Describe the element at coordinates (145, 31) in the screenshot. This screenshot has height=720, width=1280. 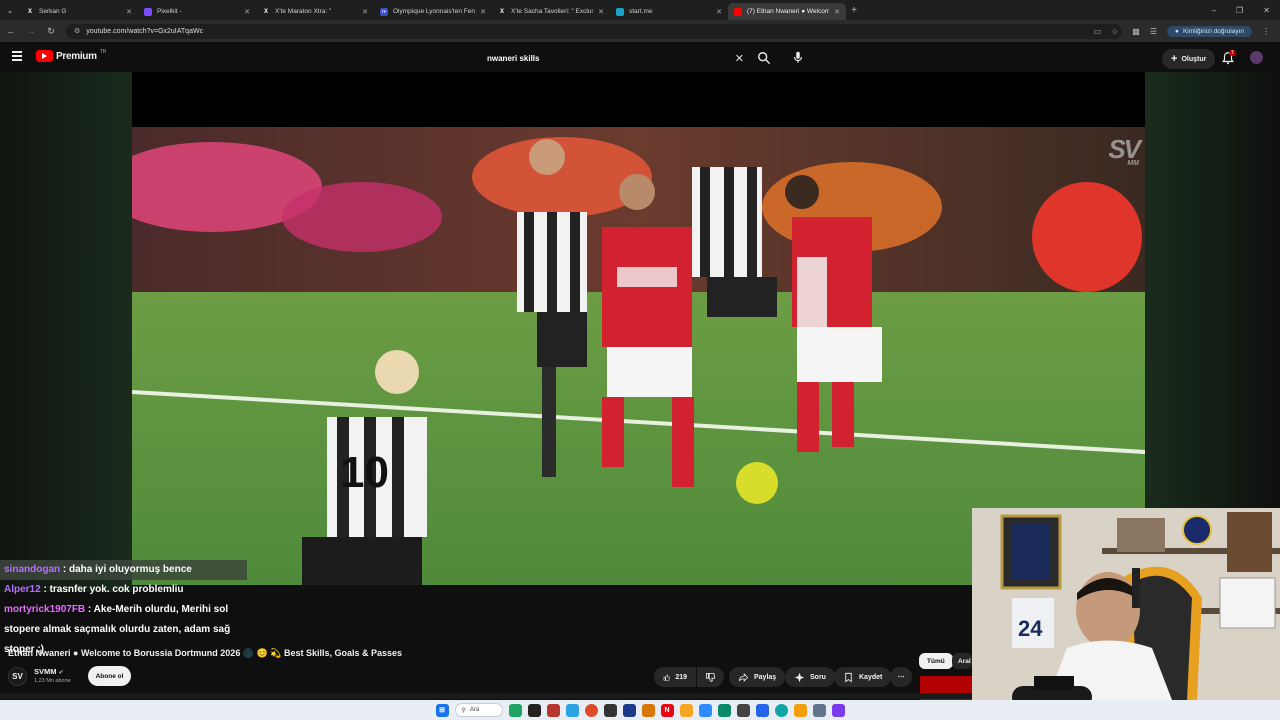
I see `url-text: youtube.com/watch?v=Gx2uIATqaWc` at that location.